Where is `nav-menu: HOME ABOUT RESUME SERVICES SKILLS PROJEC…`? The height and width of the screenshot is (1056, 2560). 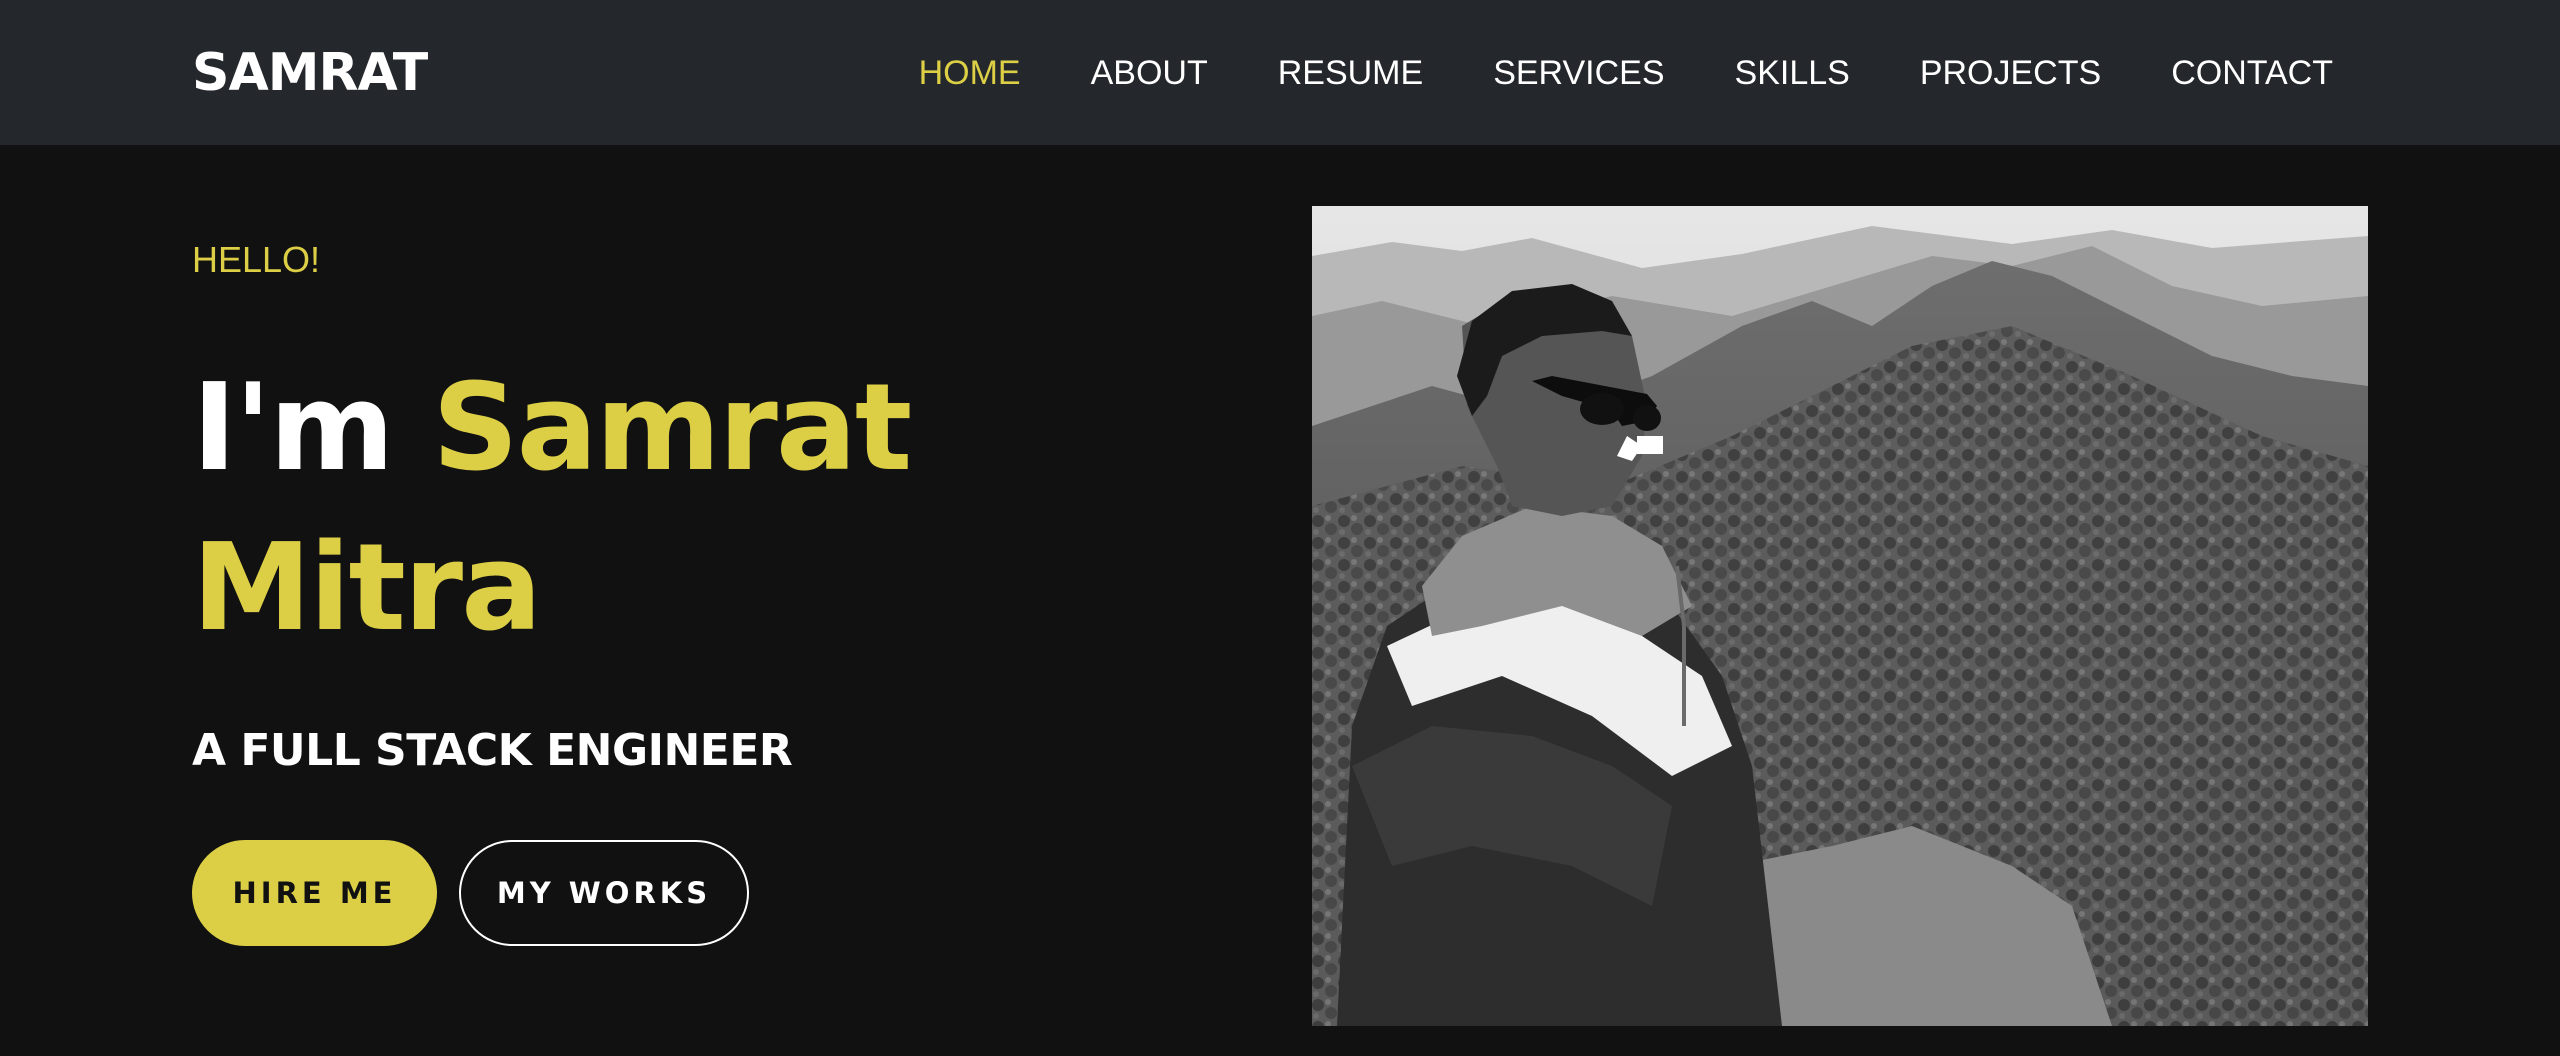
nav-menu: HOME ABOUT RESUME SERVICES SKILLS PROJEC… is located at coordinates (1626, 73).